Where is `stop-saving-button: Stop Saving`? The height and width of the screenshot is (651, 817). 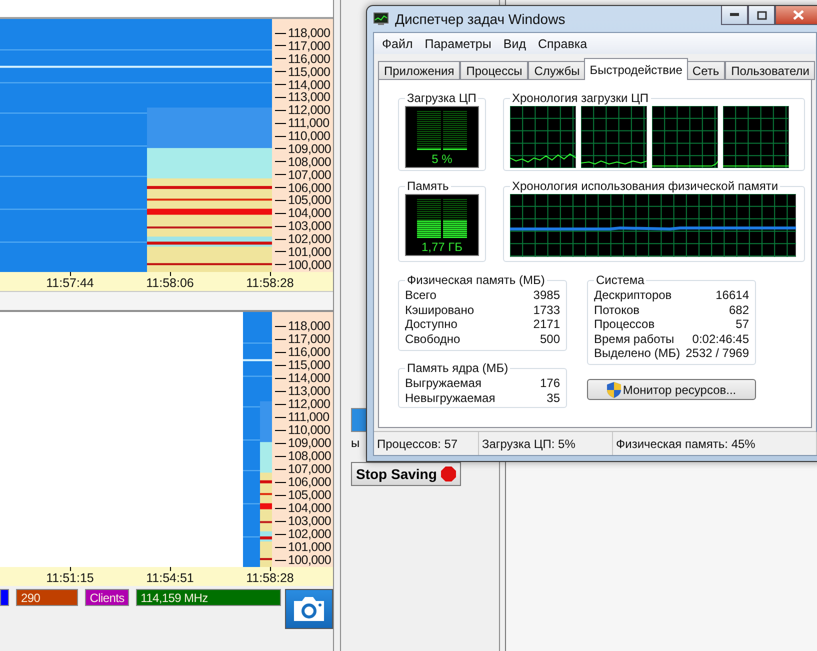
stop-saving-button: Stop Saving is located at coordinates (406, 474).